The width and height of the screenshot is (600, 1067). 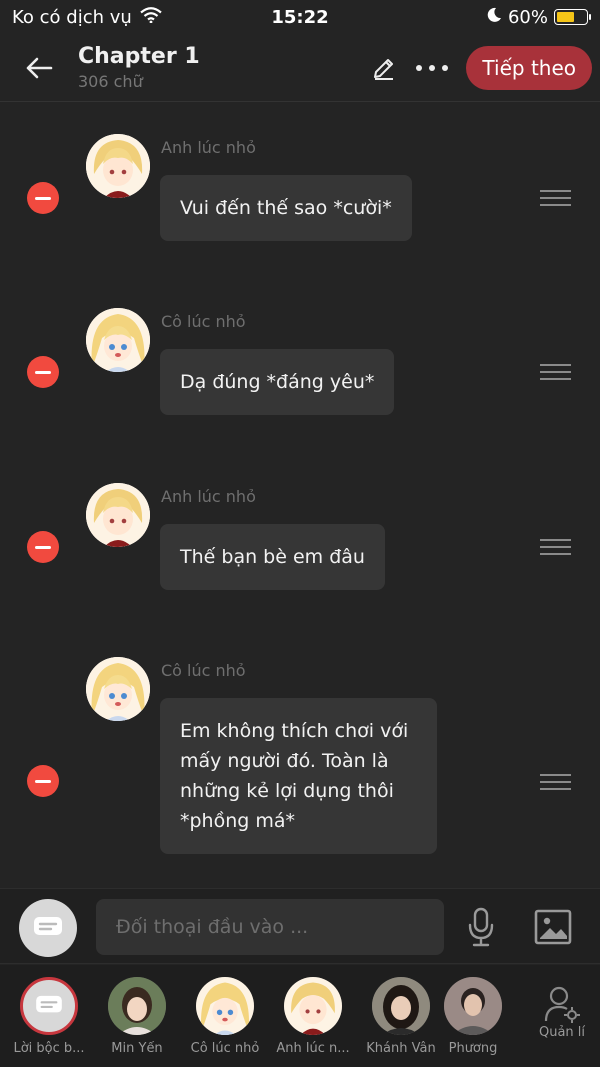 What do you see at coordinates (300, 68) in the screenshot?
I see `editor-header: Chapter 1 306 chữ Tiếp theo` at bounding box center [300, 68].